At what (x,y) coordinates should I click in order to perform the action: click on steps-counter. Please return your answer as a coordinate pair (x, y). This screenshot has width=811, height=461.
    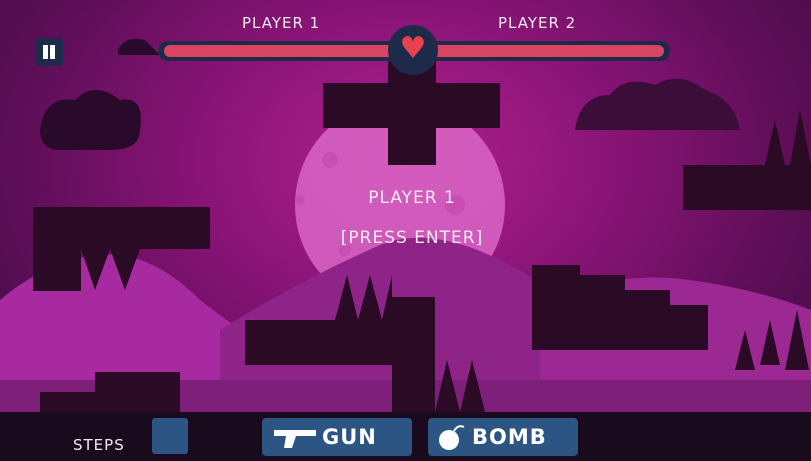
    Looking at the image, I should click on (170, 436).